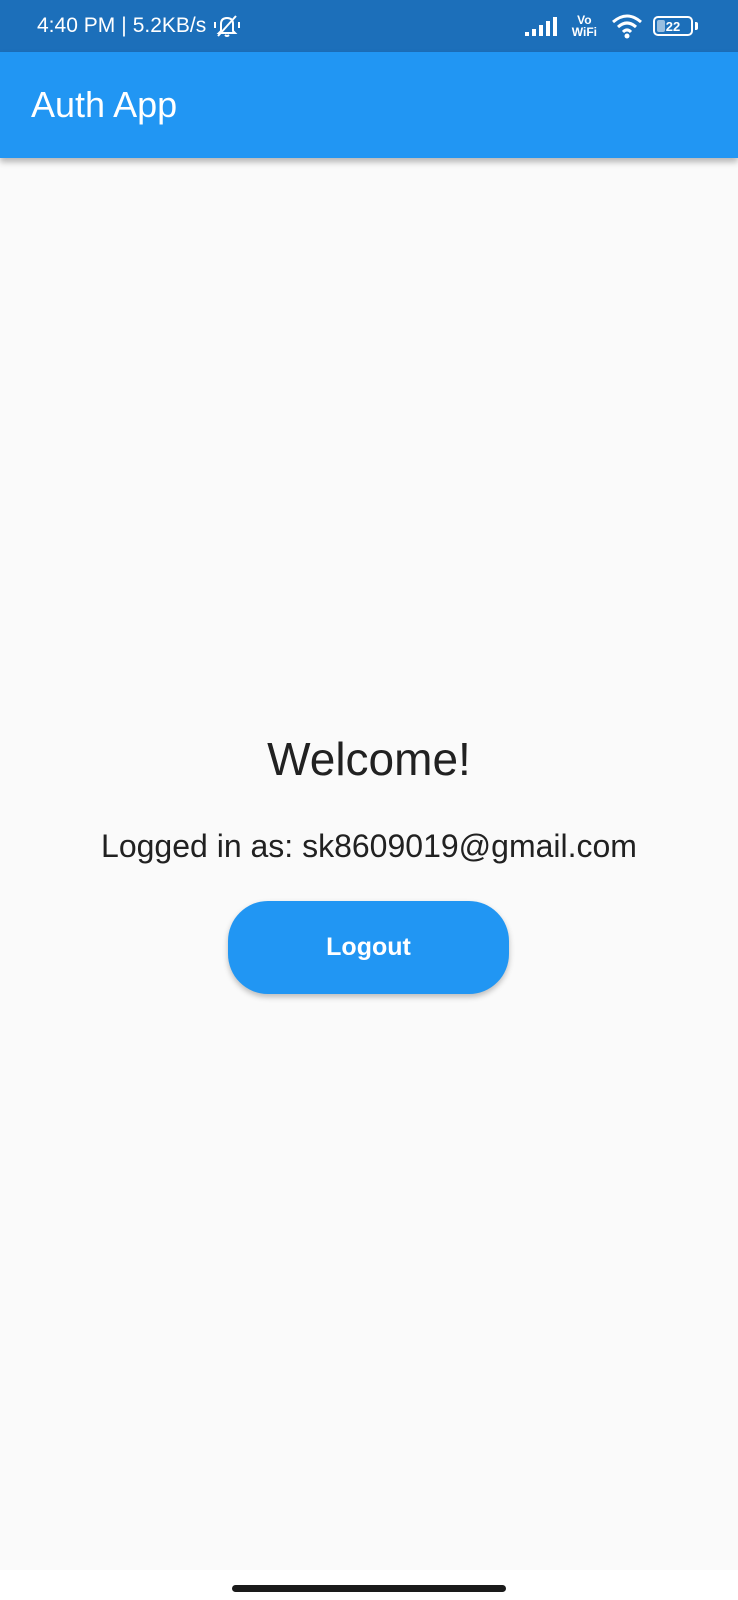 This screenshot has width=738, height=1600. What do you see at coordinates (369, 105) in the screenshot?
I see `app-bar: Auth App` at bounding box center [369, 105].